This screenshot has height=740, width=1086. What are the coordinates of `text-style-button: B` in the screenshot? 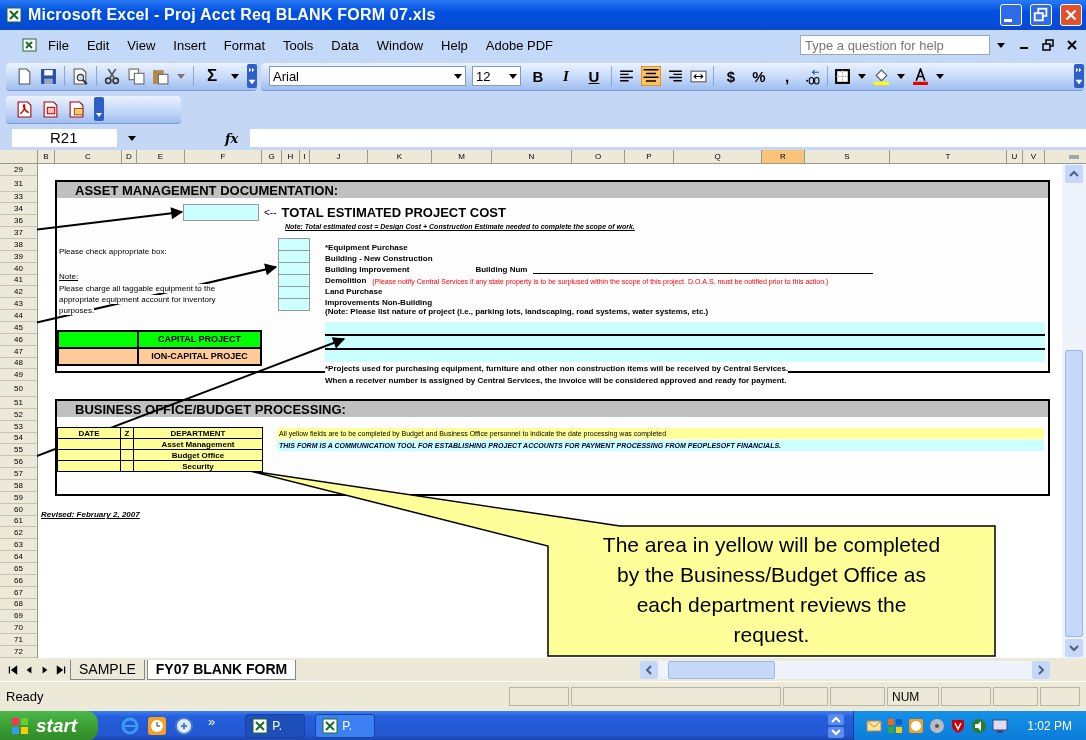 It's located at (538, 76).